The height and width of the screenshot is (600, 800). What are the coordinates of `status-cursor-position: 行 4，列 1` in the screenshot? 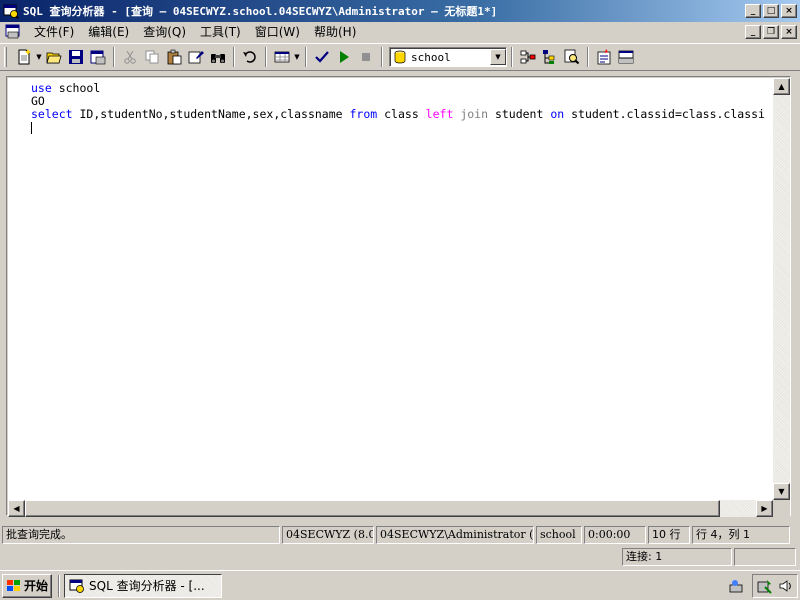 It's located at (741, 535).